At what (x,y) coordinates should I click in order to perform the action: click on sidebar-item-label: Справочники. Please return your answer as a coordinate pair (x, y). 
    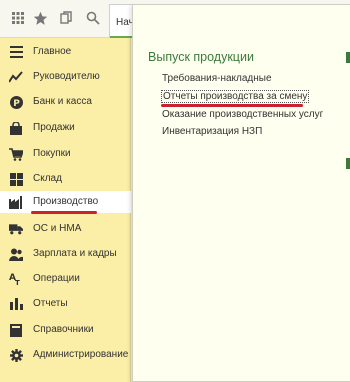
    Looking at the image, I should click on (63, 329).